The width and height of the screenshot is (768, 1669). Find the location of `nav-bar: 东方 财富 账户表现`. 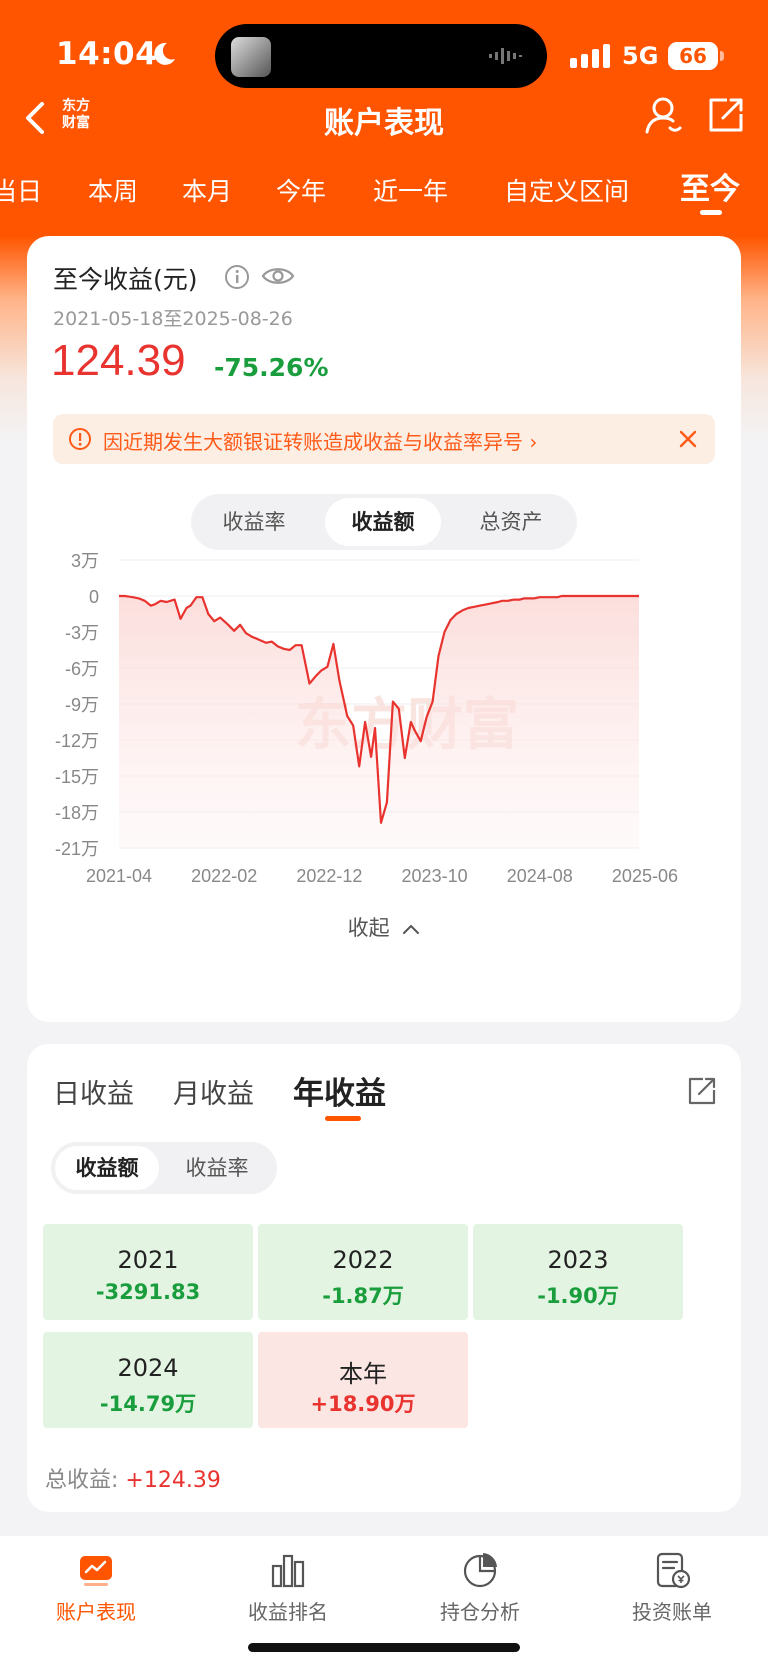

nav-bar: 东方 财富 账户表现 is located at coordinates (384, 118).